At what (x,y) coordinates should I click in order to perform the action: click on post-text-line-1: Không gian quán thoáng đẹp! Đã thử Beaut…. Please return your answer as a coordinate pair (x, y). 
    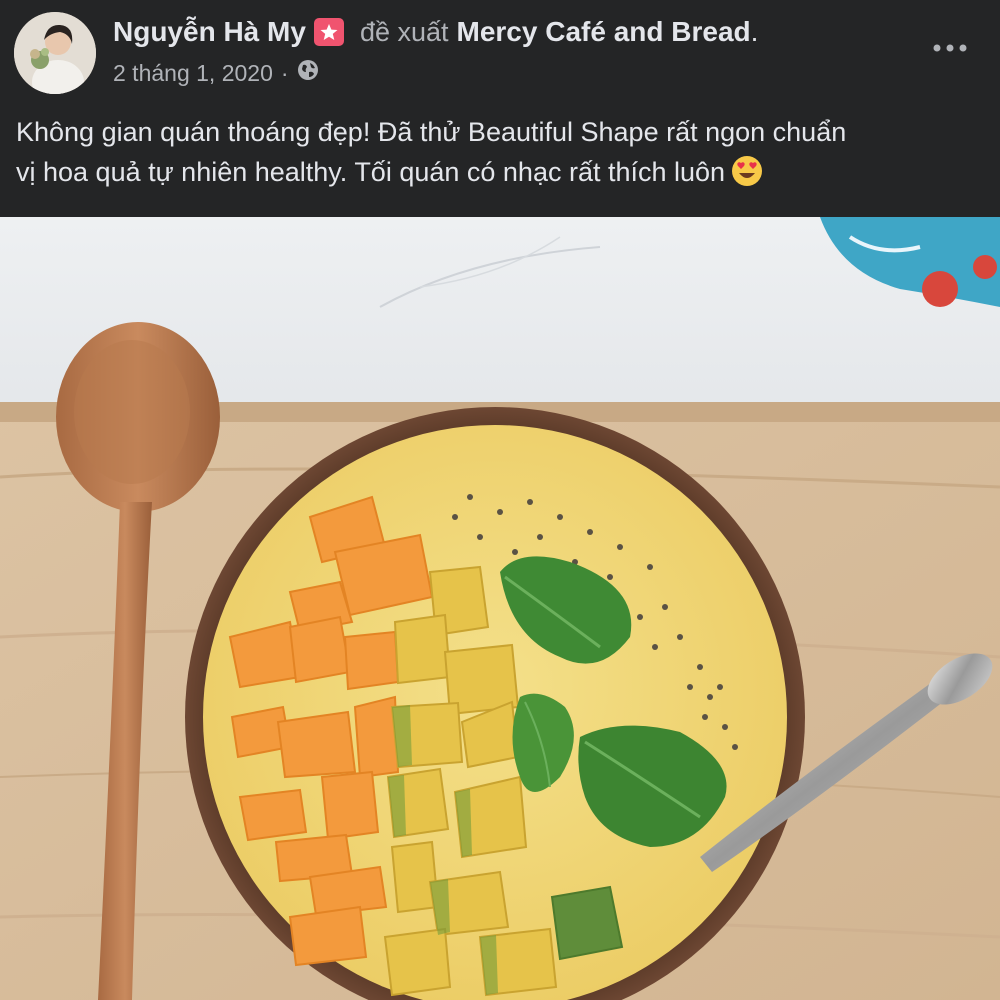
    Looking at the image, I should click on (431, 132).